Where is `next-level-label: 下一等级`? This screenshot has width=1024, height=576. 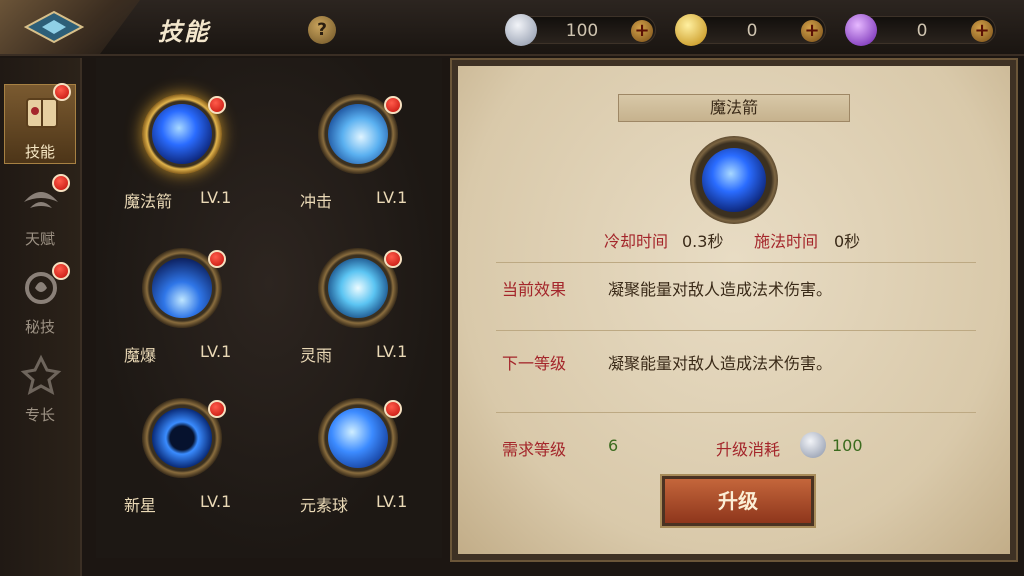 next-level-label: 下一等级 is located at coordinates (534, 363).